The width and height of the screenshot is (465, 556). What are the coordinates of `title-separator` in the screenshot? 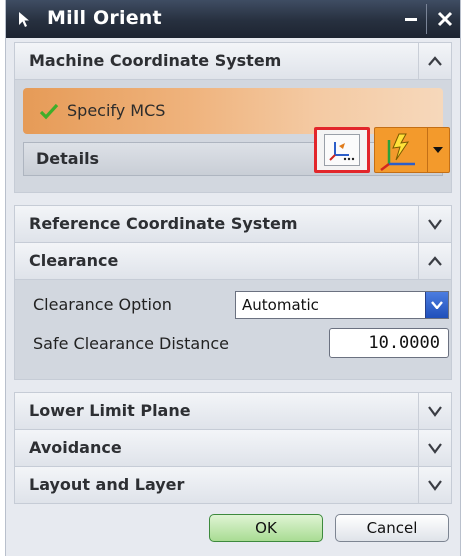 It's located at (426, 19).